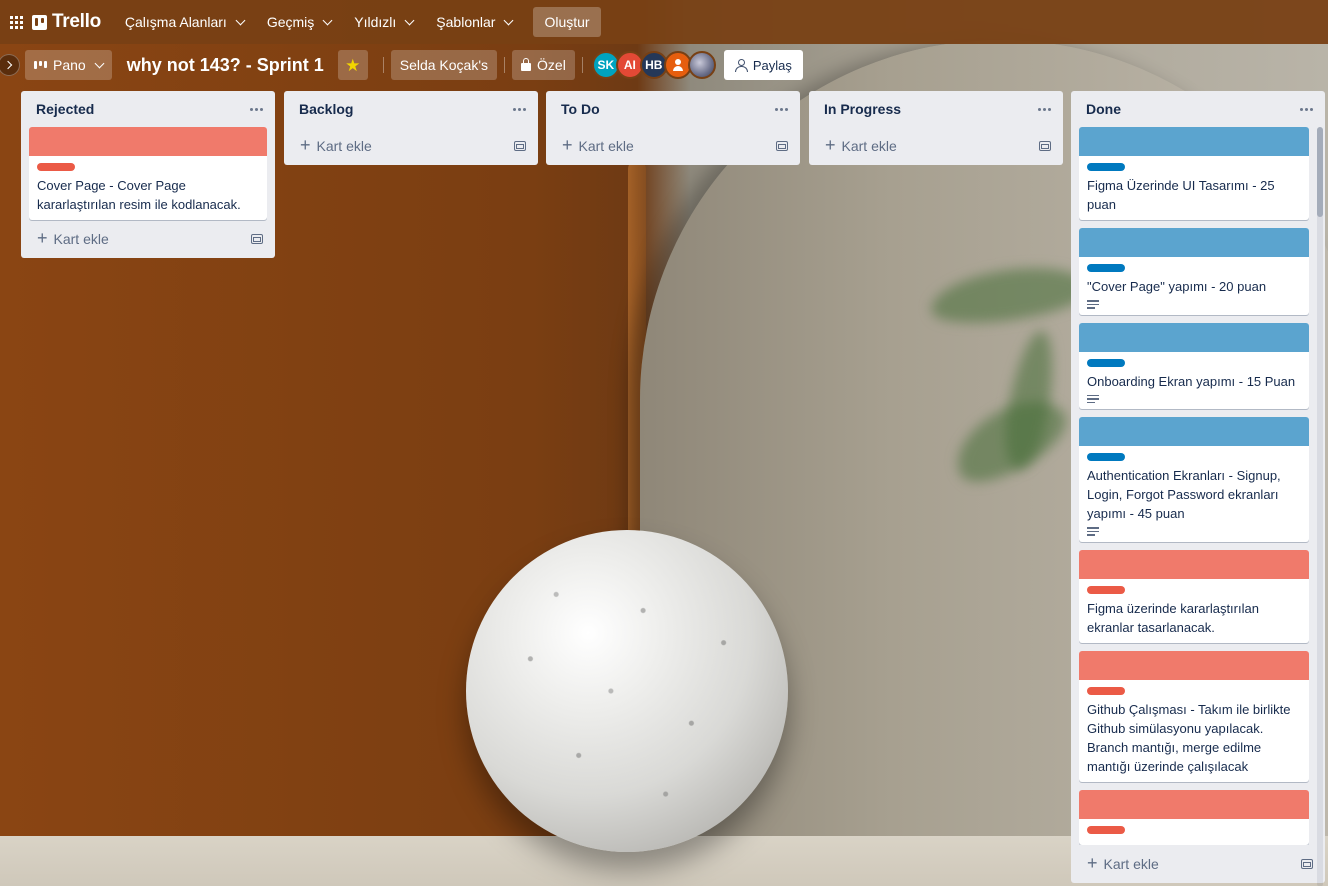 This screenshot has width=1328, height=886. What do you see at coordinates (1194, 271) in the screenshot?
I see `card: "Cover Page" yapımı - 20 puan` at bounding box center [1194, 271].